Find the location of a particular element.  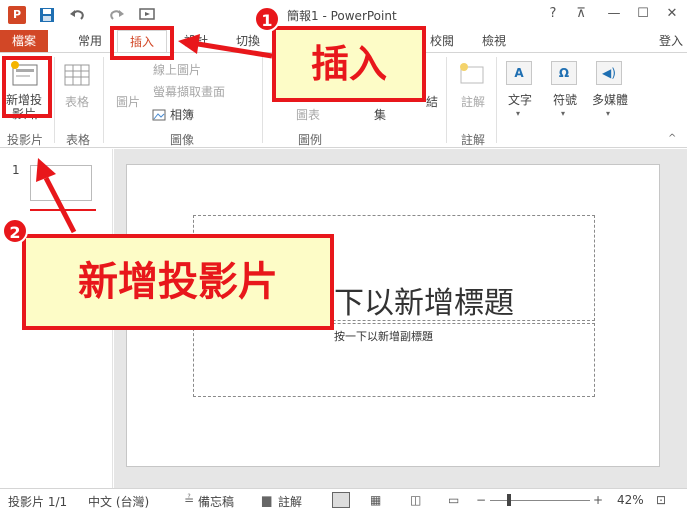

callout-new-slide: 新增投影片 is located at coordinates (178, 282).